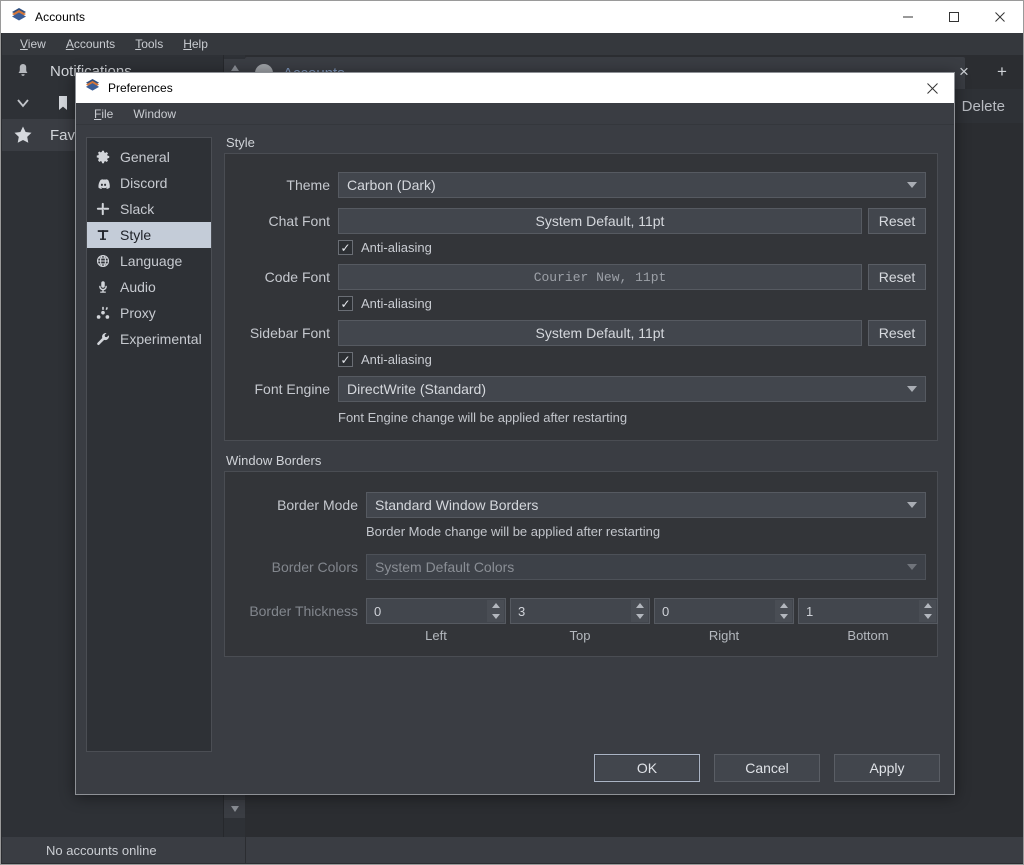  I want to click on theme-label: Theme, so click(308, 185).